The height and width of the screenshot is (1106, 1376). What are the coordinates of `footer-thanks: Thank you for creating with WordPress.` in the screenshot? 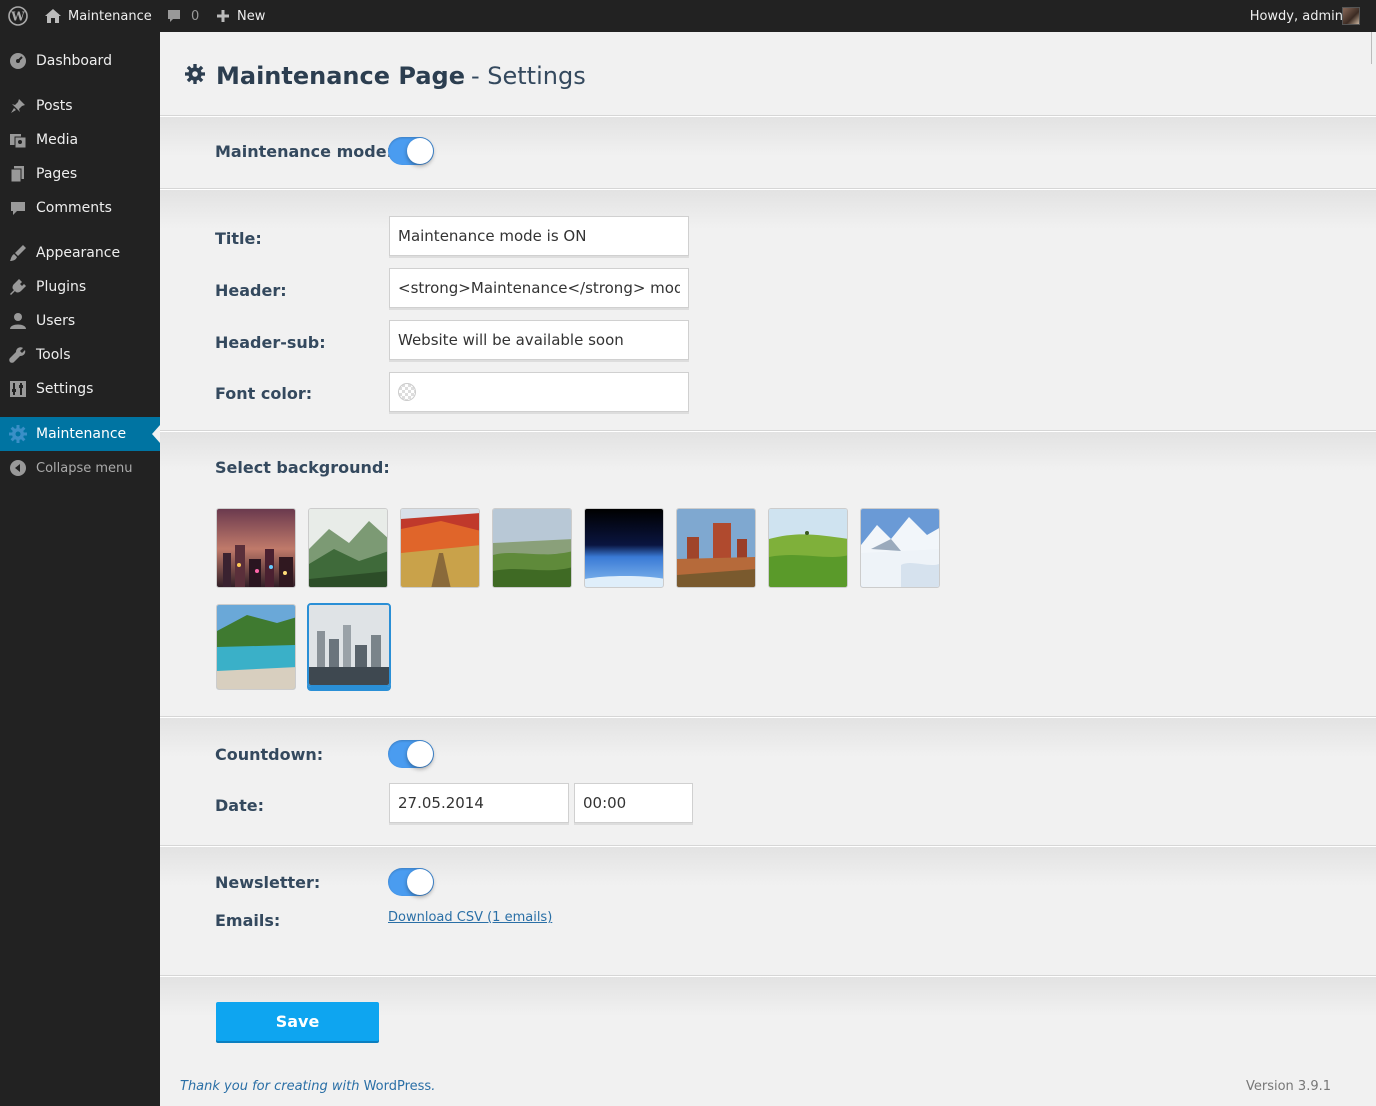 It's located at (307, 1086).